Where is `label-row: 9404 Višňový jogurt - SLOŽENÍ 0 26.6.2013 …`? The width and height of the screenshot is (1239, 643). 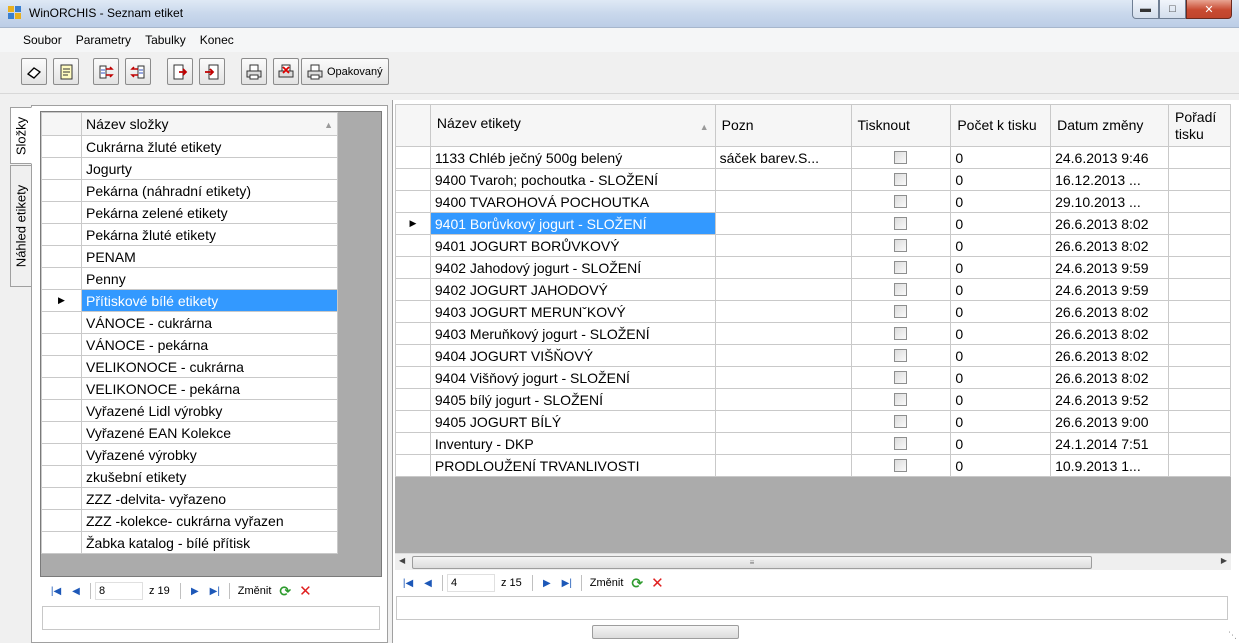 label-row: 9404 Višňový jogurt - SLOŽENÍ 0 26.6.2013 … is located at coordinates (813, 377).